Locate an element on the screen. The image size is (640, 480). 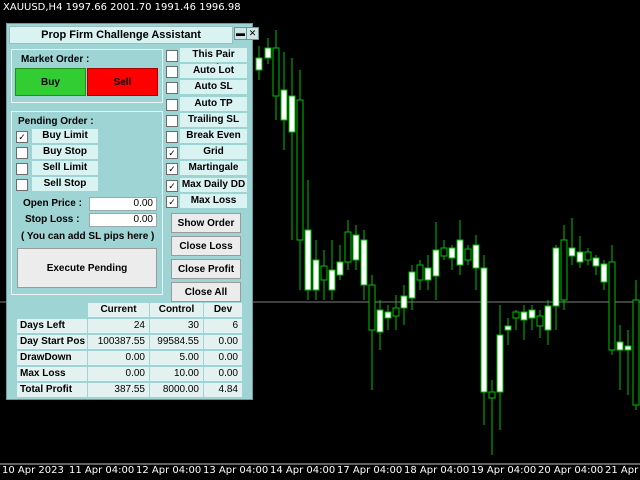
close-profit-button: Close Profit is located at coordinates (206, 269).